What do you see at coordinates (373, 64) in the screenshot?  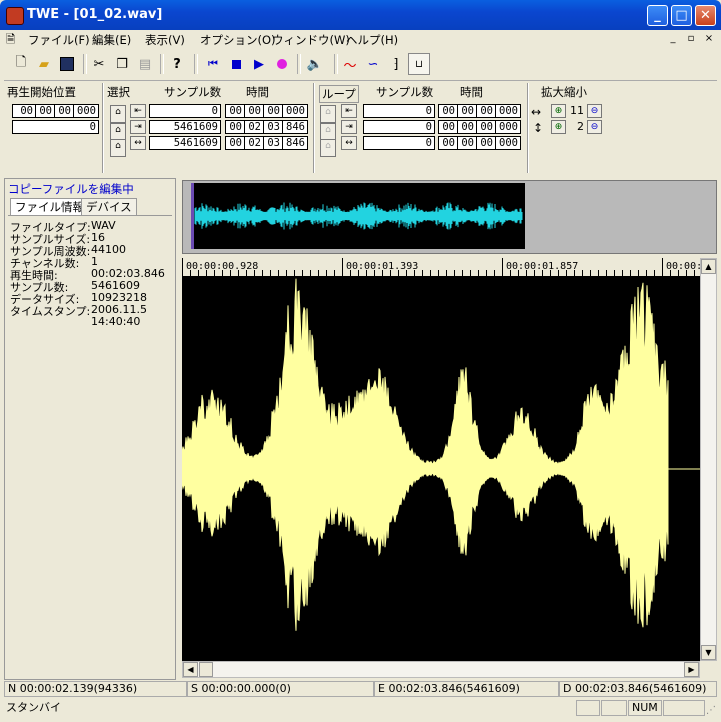 I see `waveform-blue-icon: ∽` at bounding box center [373, 64].